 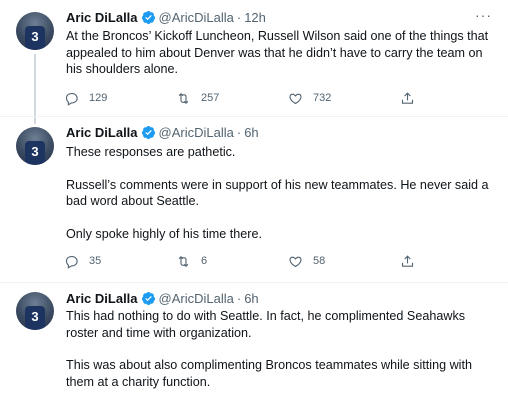 What do you see at coordinates (95, 261) in the screenshot?
I see `reply-count: 35` at bounding box center [95, 261].